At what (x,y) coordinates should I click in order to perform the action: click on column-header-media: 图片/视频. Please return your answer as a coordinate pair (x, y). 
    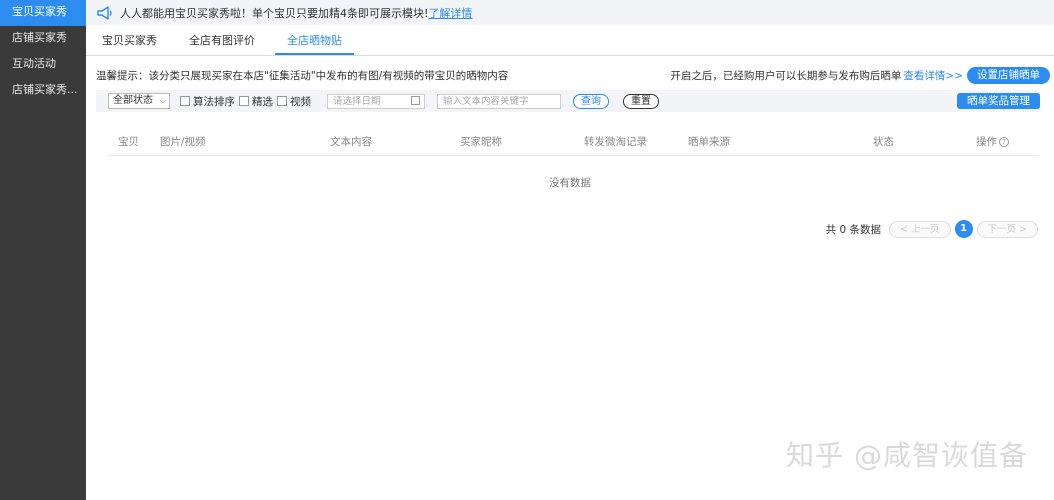
    Looking at the image, I should click on (183, 142).